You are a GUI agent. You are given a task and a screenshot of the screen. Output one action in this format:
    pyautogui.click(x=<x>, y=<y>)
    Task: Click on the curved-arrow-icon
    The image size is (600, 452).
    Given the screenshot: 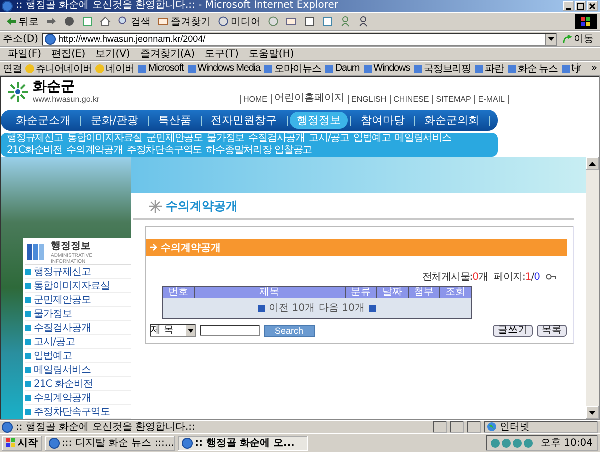 What is the action you would take?
    pyautogui.click(x=567, y=39)
    